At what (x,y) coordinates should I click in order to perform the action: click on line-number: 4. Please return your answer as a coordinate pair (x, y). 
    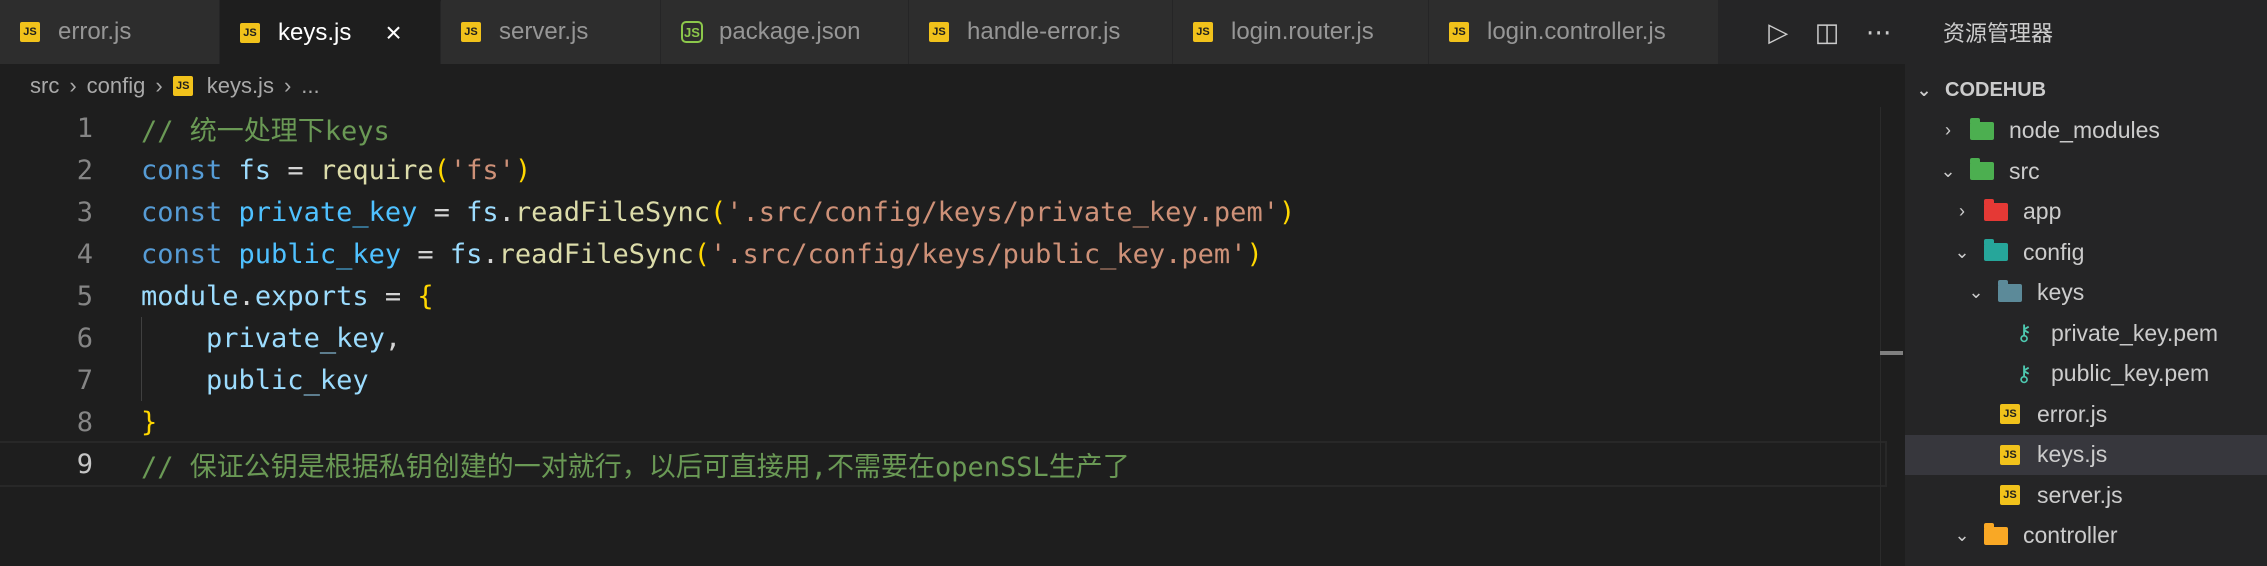
    Looking at the image, I should click on (84, 254).